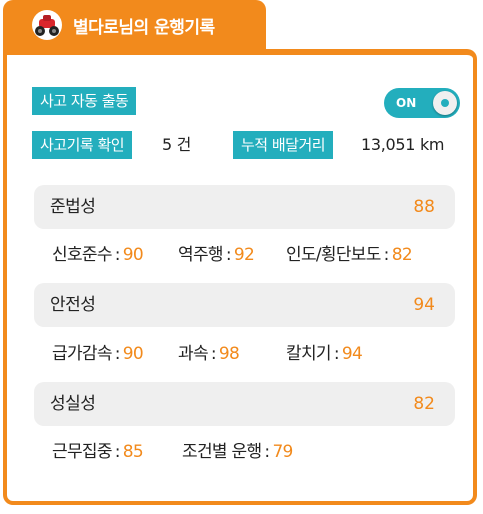  Describe the element at coordinates (177, 144) in the screenshot. I see `accident-count: 5 건` at that location.